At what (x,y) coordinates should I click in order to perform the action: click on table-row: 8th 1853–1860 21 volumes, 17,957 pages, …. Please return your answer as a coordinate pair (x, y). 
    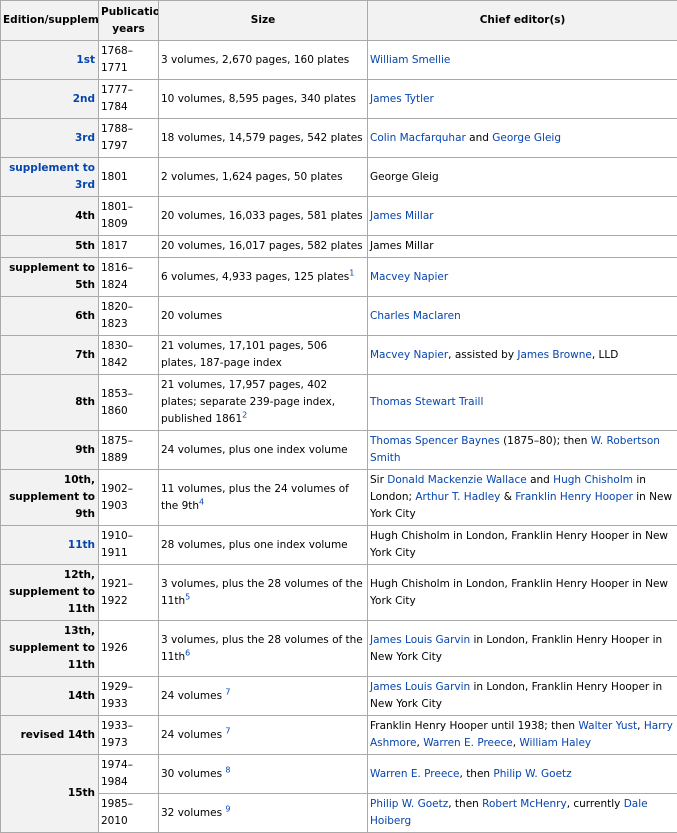
    Looking at the image, I should click on (339, 403).